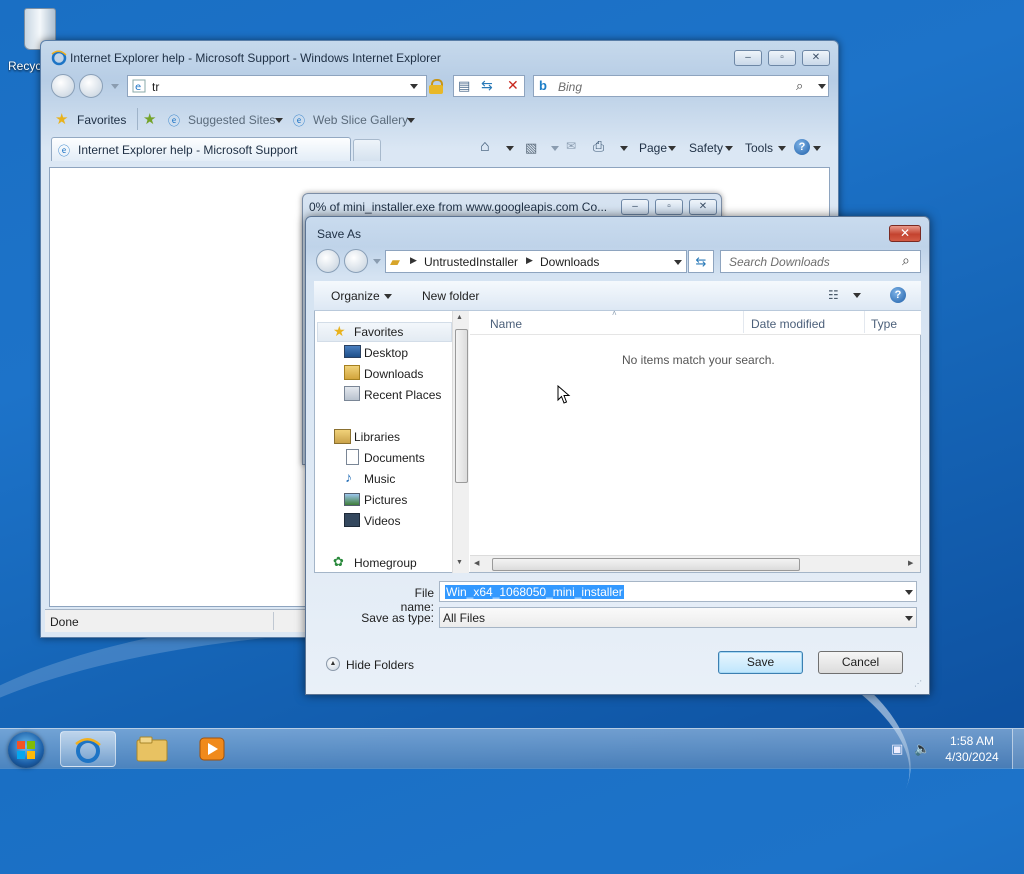  Describe the element at coordinates (799, 86) in the screenshot. I see `search-icon: ⌕` at that location.